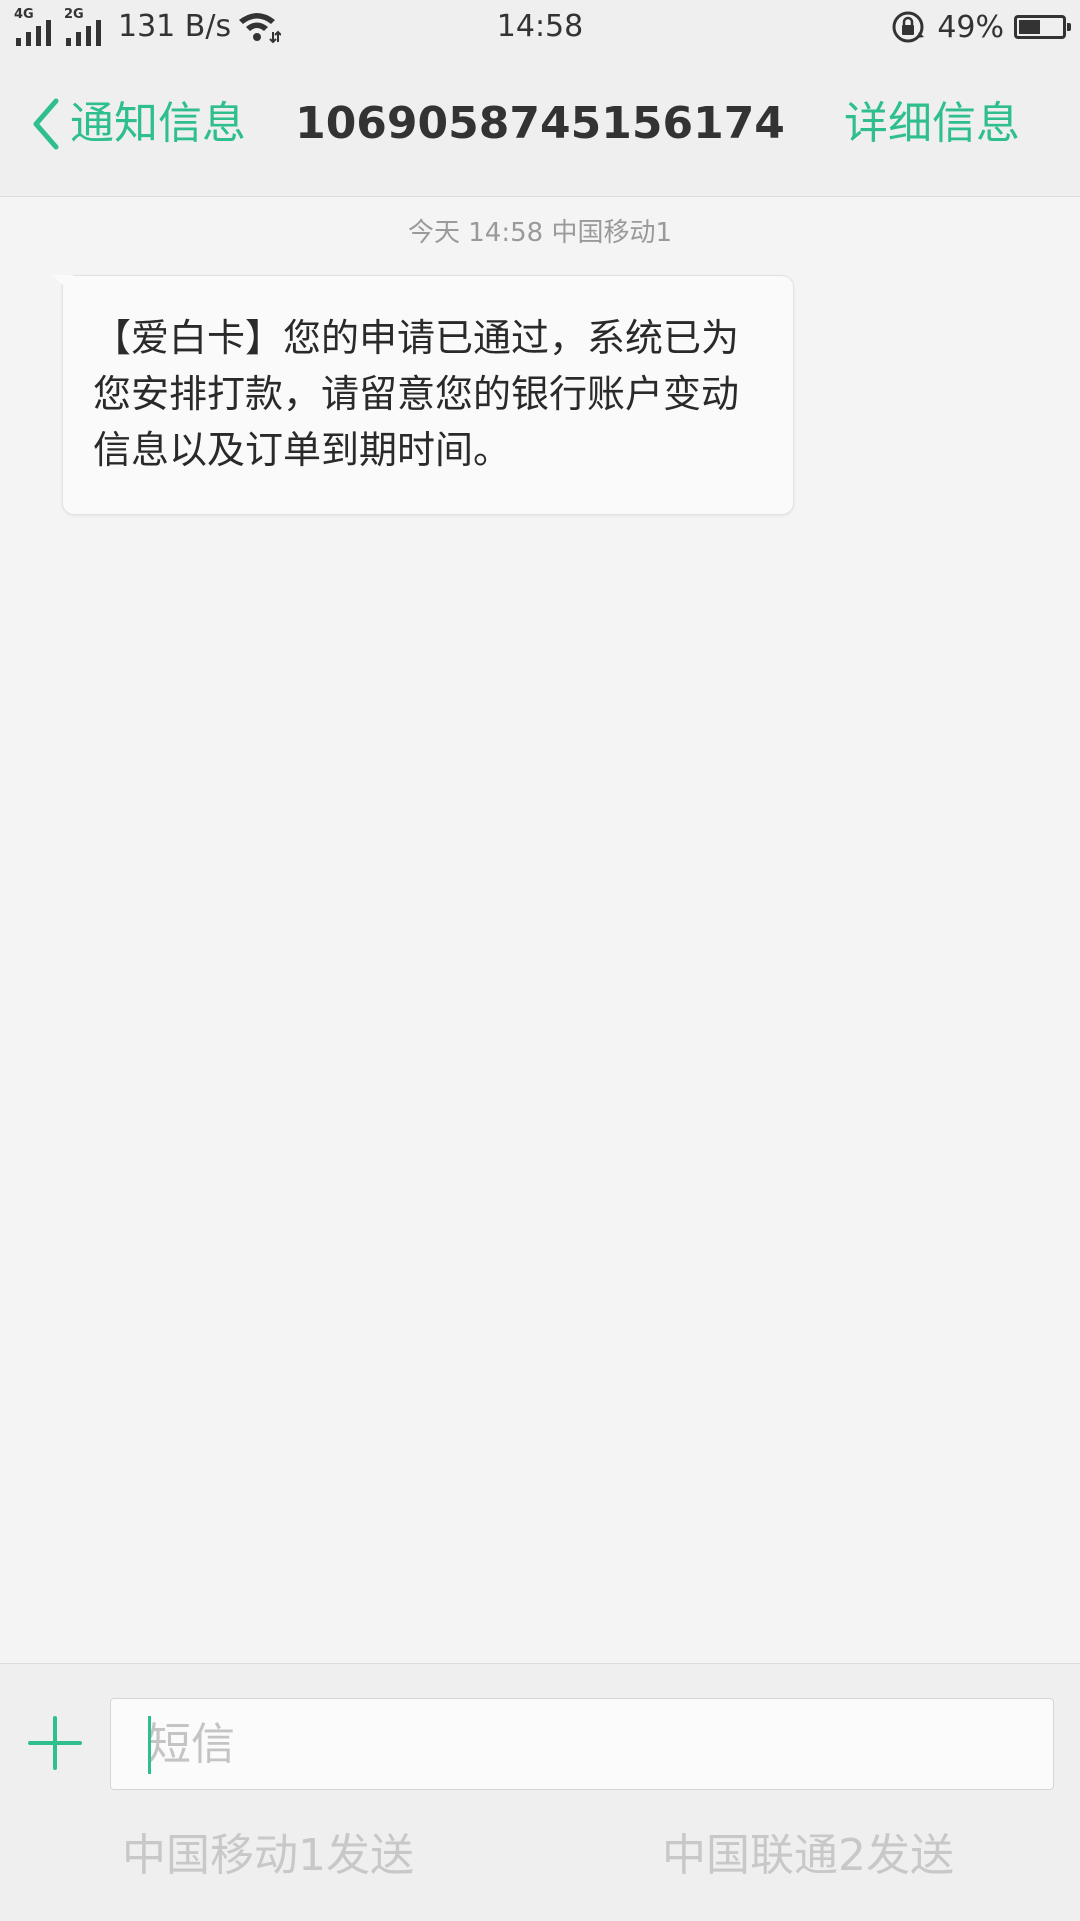 This screenshot has width=1080, height=1921. What do you see at coordinates (149, 1745) in the screenshot?
I see `text-cursor` at bounding box center [149, 1745].